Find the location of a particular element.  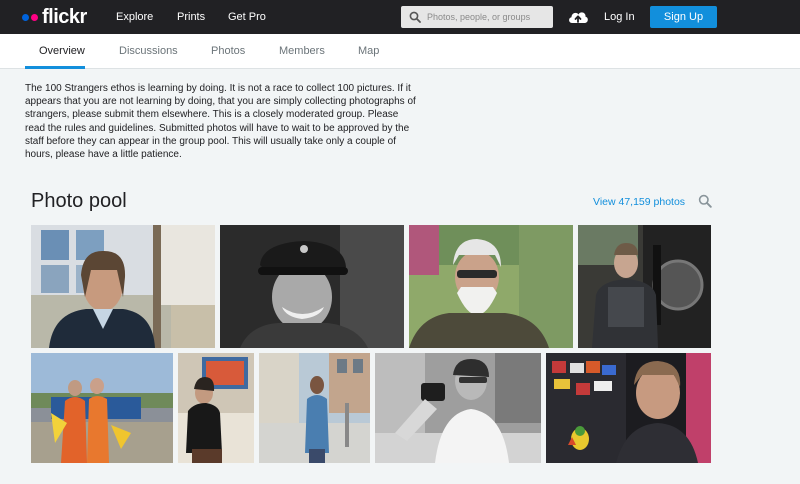

flickr-logo: flickr is located at coordinates (54, 17).